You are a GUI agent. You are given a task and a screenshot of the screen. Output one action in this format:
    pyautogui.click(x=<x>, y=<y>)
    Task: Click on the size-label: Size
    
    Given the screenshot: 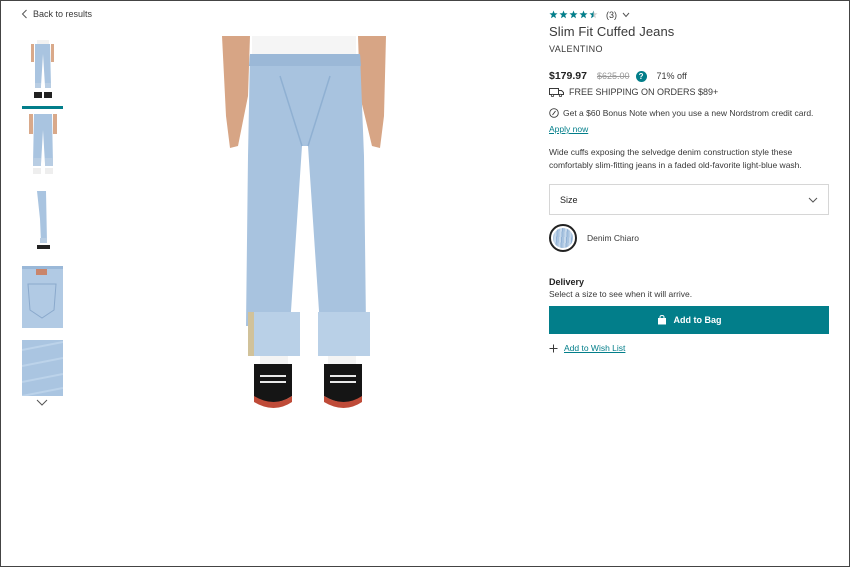 What is the action you would take?
    pyautogui.click(x=569, y=199)
    